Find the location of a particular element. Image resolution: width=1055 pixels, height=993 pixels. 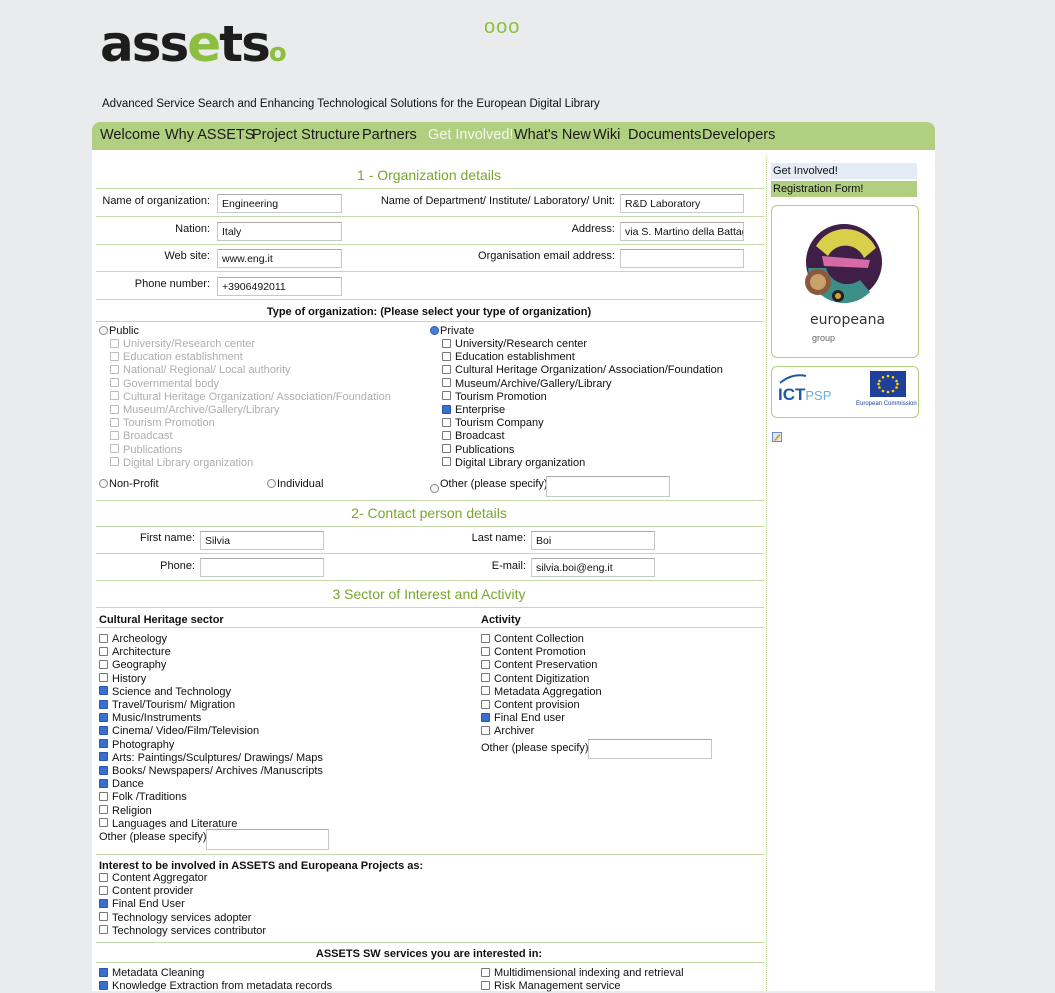

dept-input: R&D Laboratory is located at coordinates (682, 203).